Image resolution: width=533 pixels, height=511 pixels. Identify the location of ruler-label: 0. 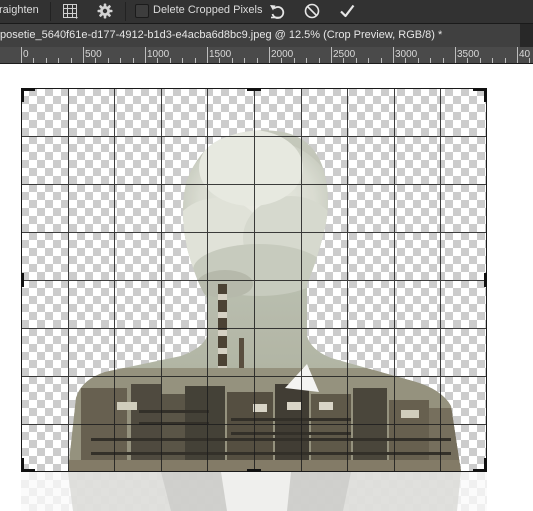
(26, 54).